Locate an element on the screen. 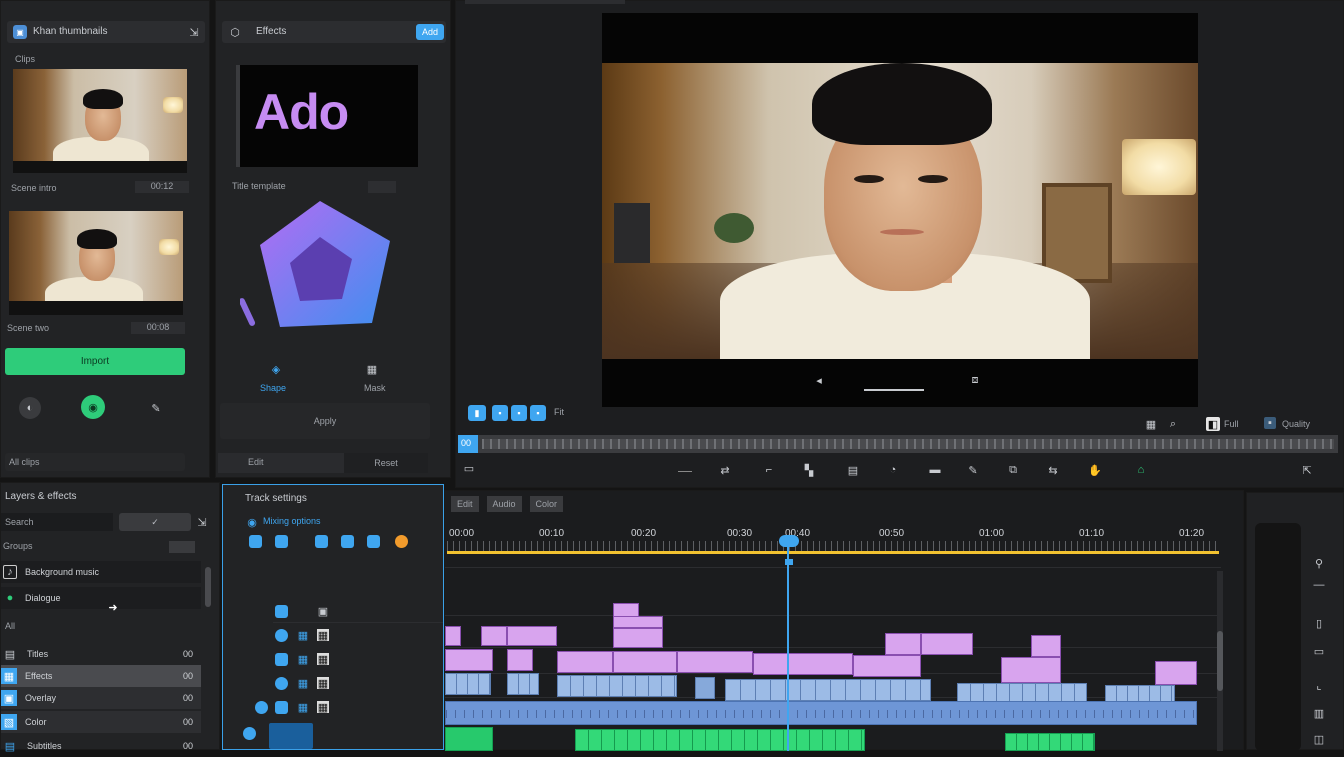 This screenshot has width=1344, height=757. ripple-icon: ⇄ is located at coordinates (725, 470).